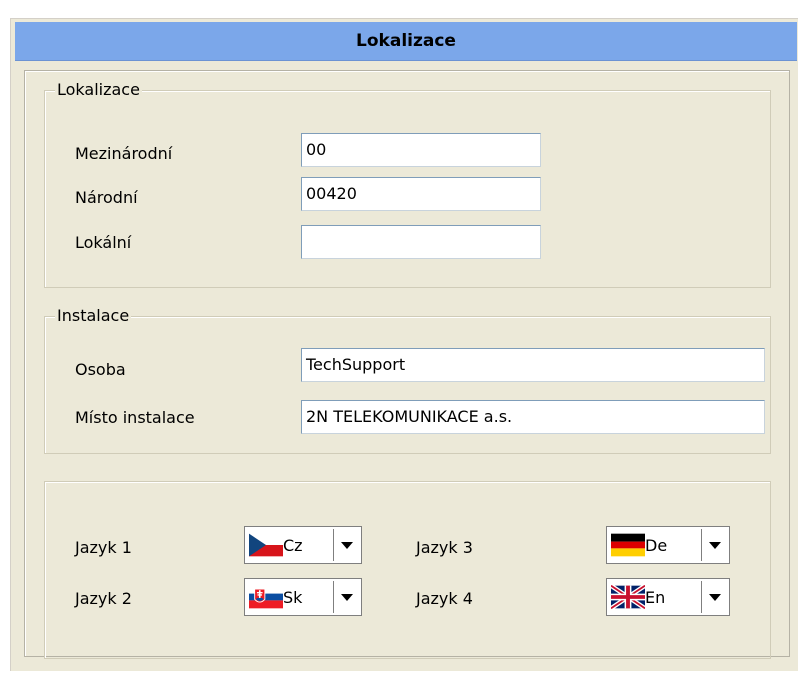 The image size is (803, 686). Describe the element at coordinates (98, 90) in the screenshot. I see `localization-legend: Lokalizace` at that location.